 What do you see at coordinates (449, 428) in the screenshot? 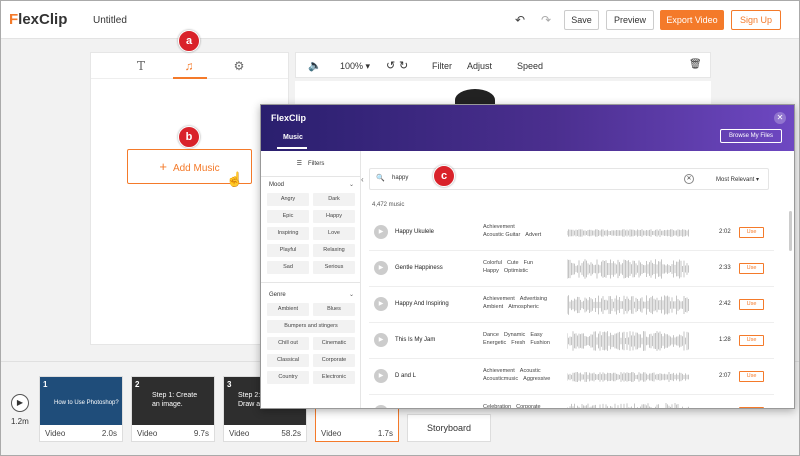
I see `storyboard-button: Storyboard` at bounding box center [449, 428].